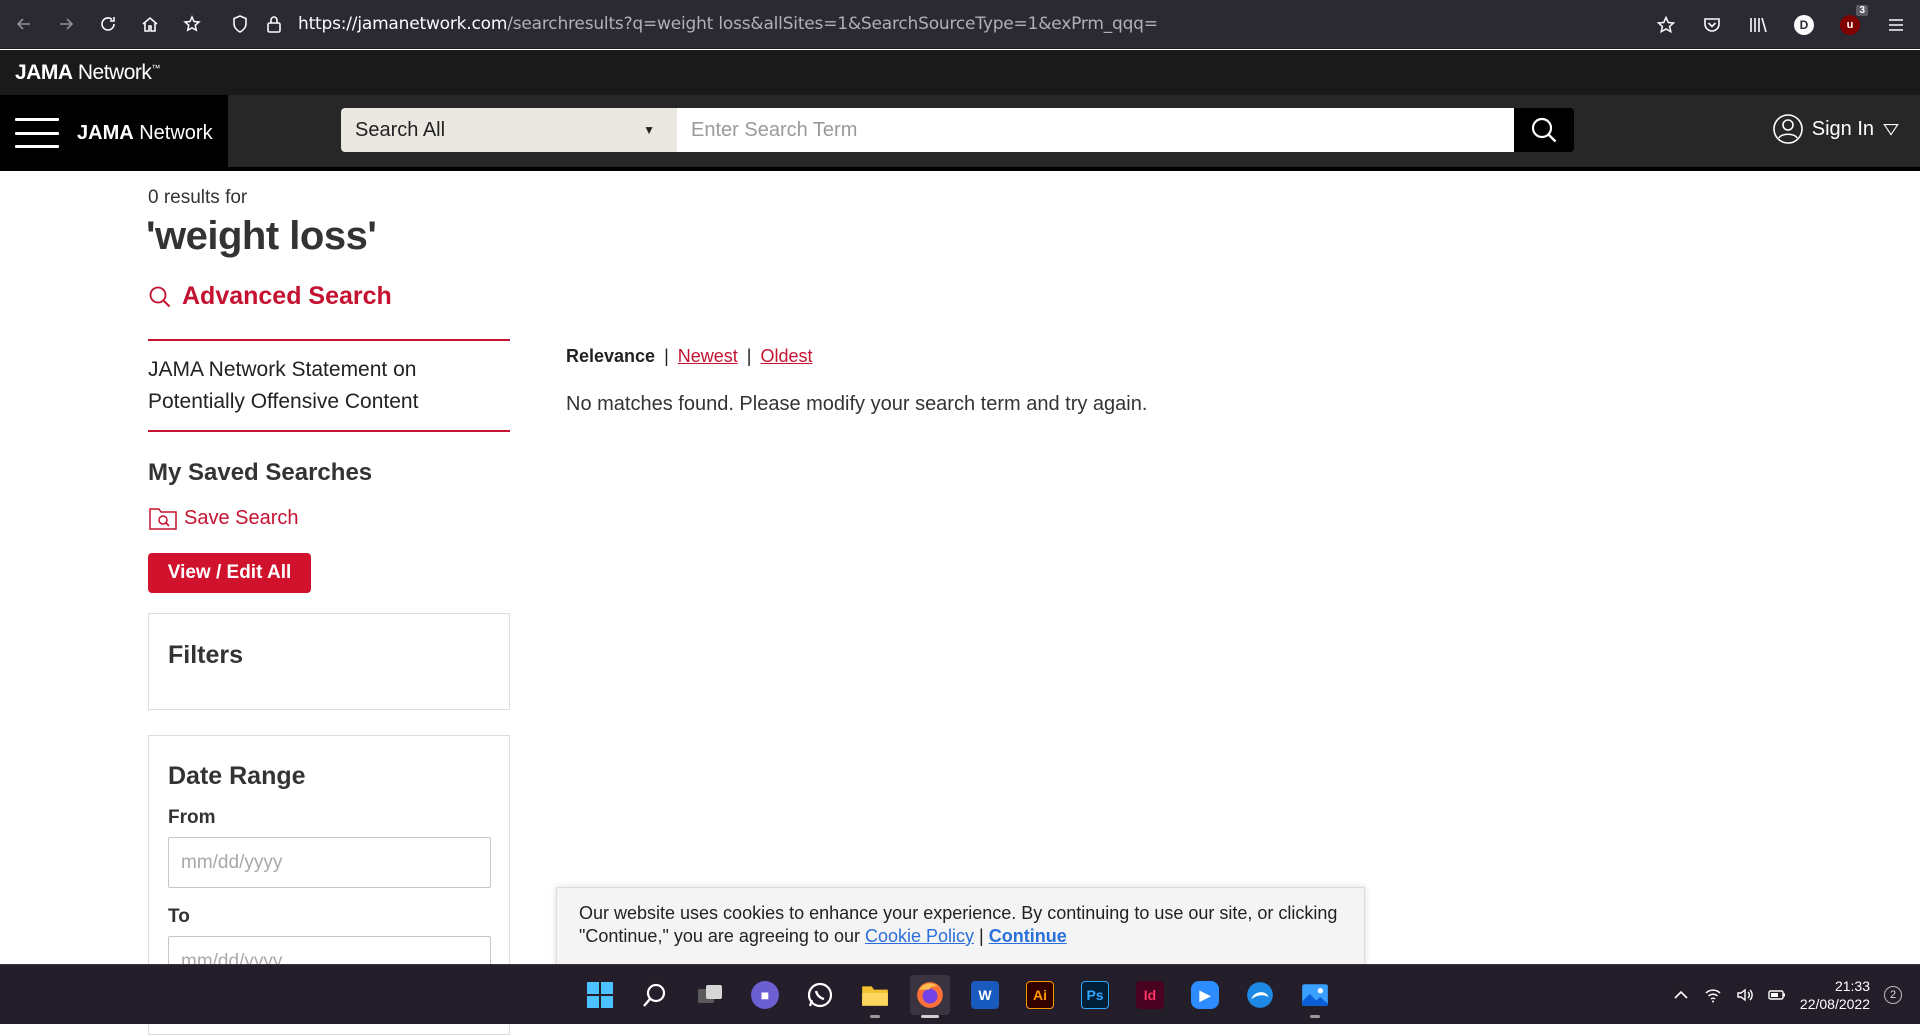 This screenshot has width=1920, height=1035. I want to click on search-query-title: 'weight loss', so click(261, 236).